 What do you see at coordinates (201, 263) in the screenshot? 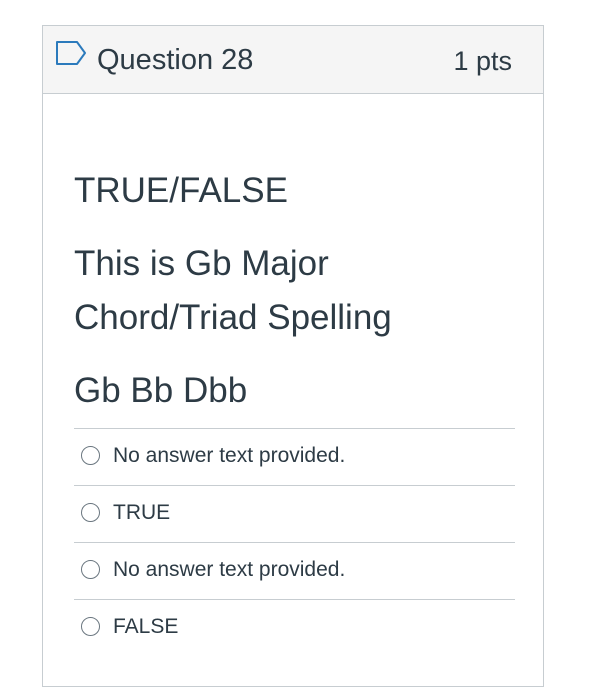
I see `question-prompt-line-1: This is Gb Major` at bounding box center [201, 263].